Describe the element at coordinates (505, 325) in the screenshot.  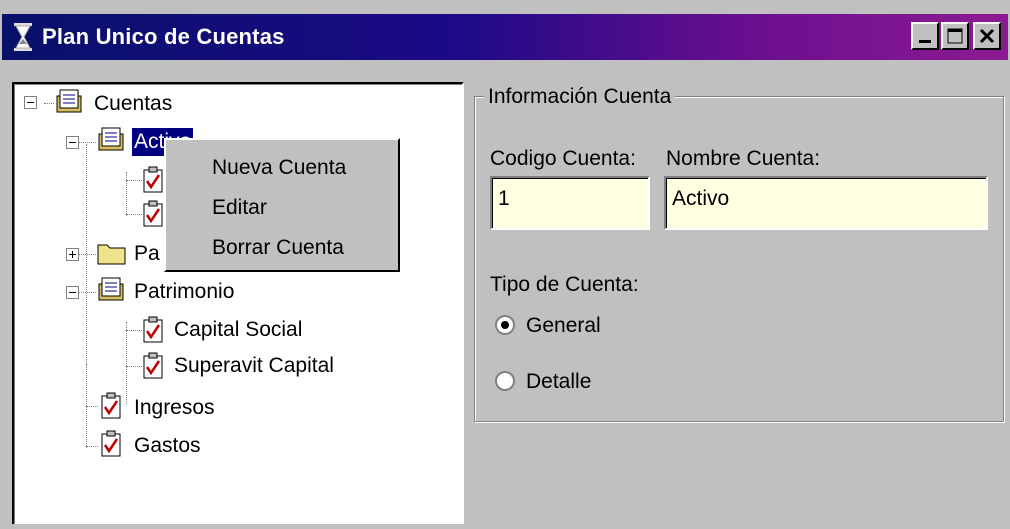
I see `radio-general` at that location.